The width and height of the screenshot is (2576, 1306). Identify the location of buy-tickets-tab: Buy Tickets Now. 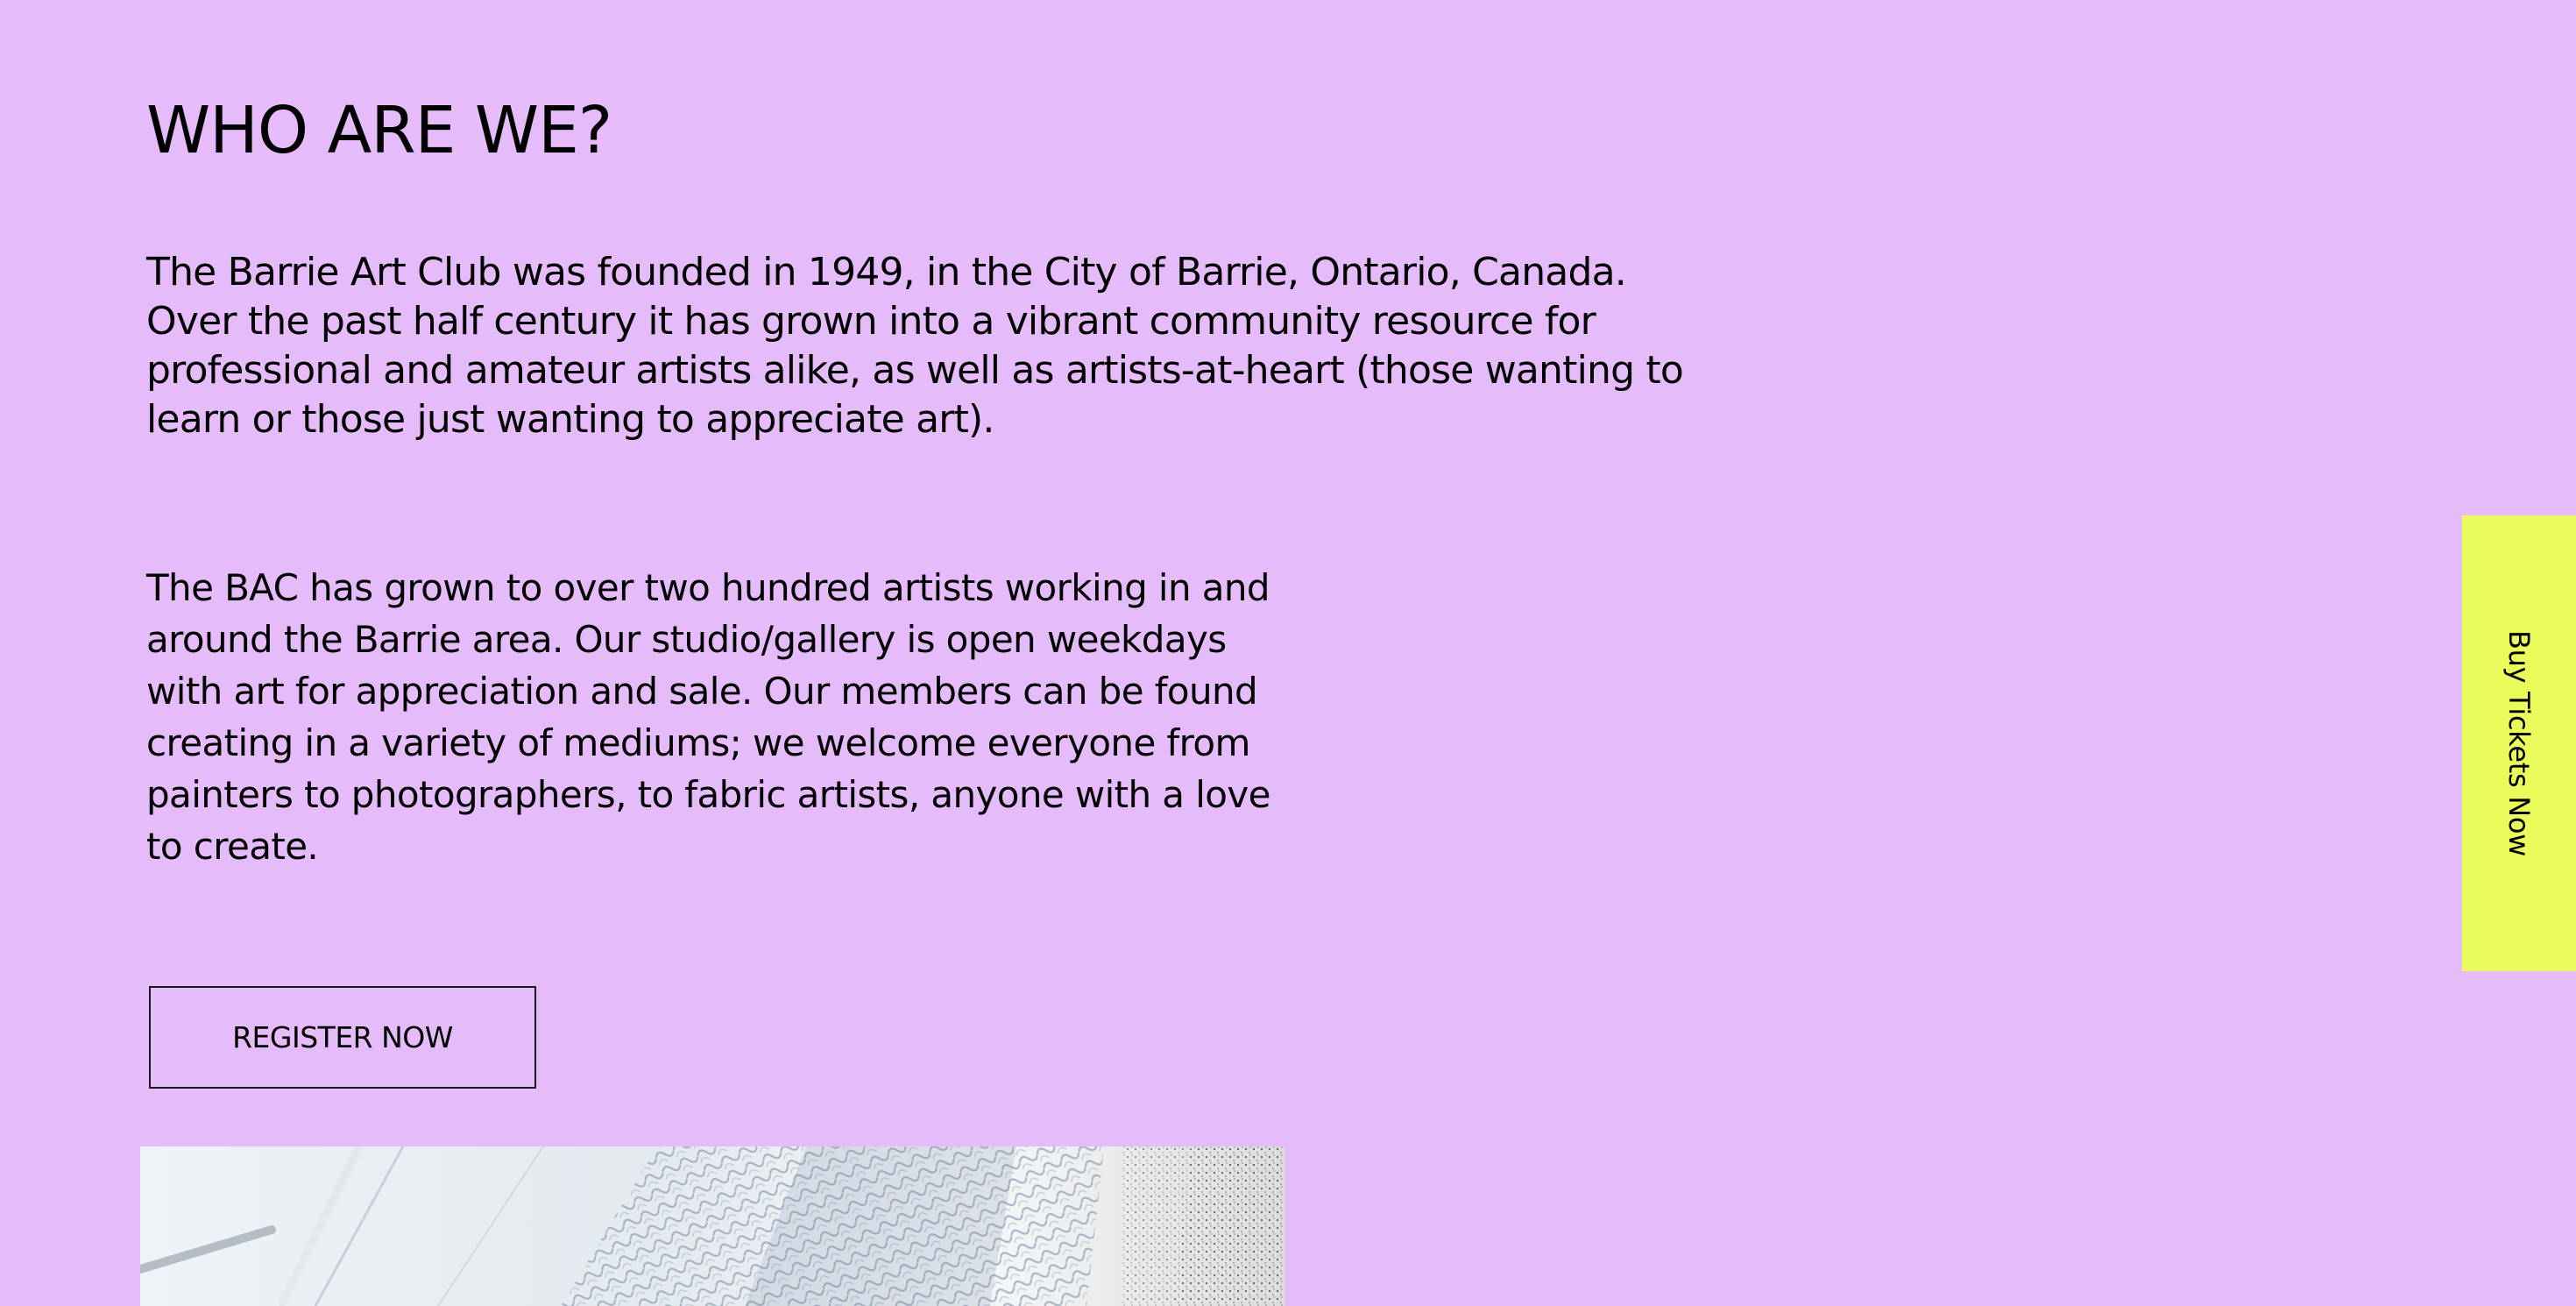
(2519, 743).